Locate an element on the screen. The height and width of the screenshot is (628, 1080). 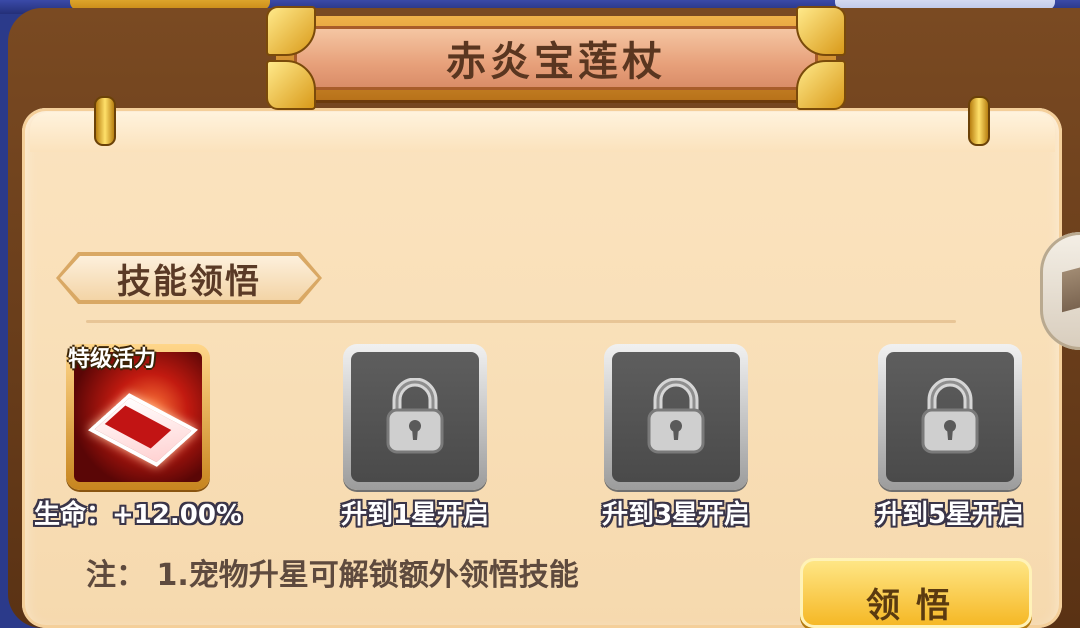
parchment-top-edge is located at coordinates (542, 132).